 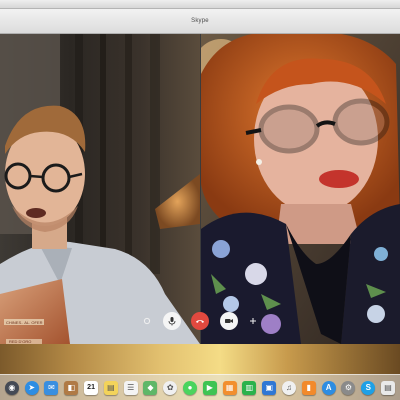 I want to click on mail-icon: ✉, so click(x=51, y=387).